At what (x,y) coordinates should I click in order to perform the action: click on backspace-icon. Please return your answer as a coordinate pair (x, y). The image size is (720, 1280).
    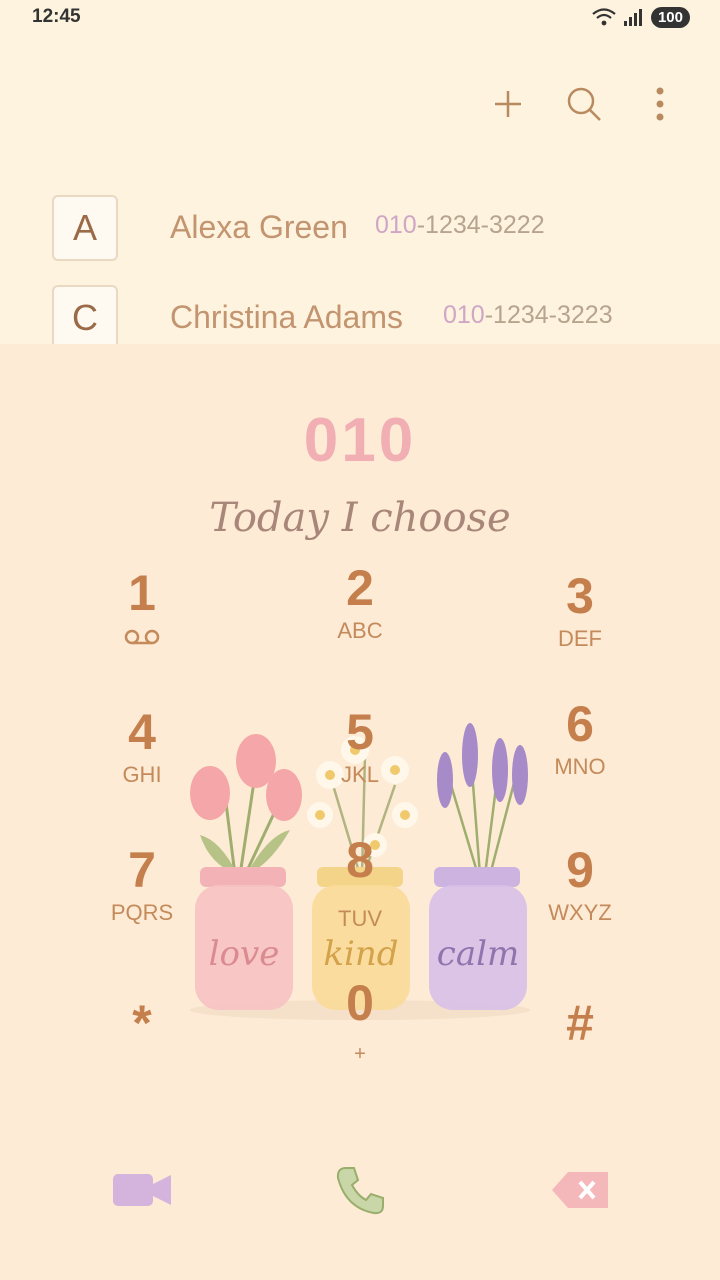
    Looking at the image, I should click on (580, 1190).